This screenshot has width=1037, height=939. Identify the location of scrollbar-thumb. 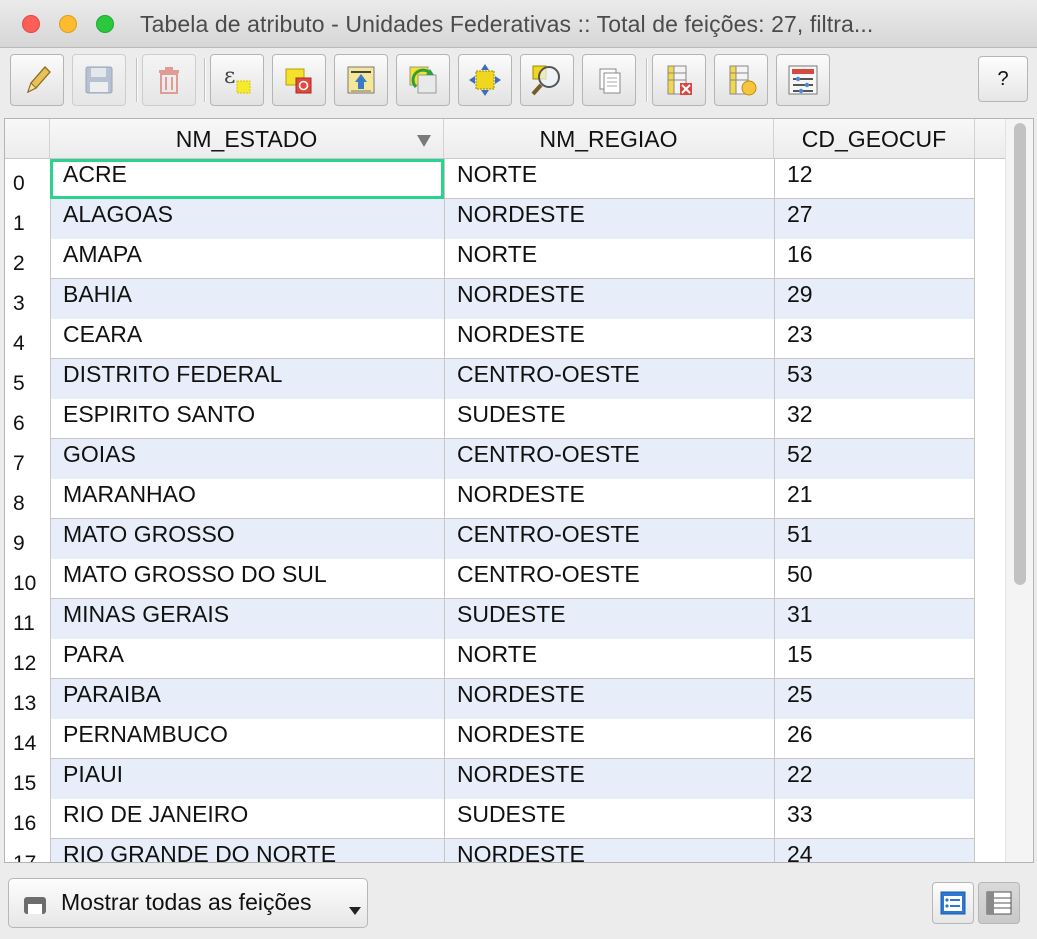
(1020, 354).